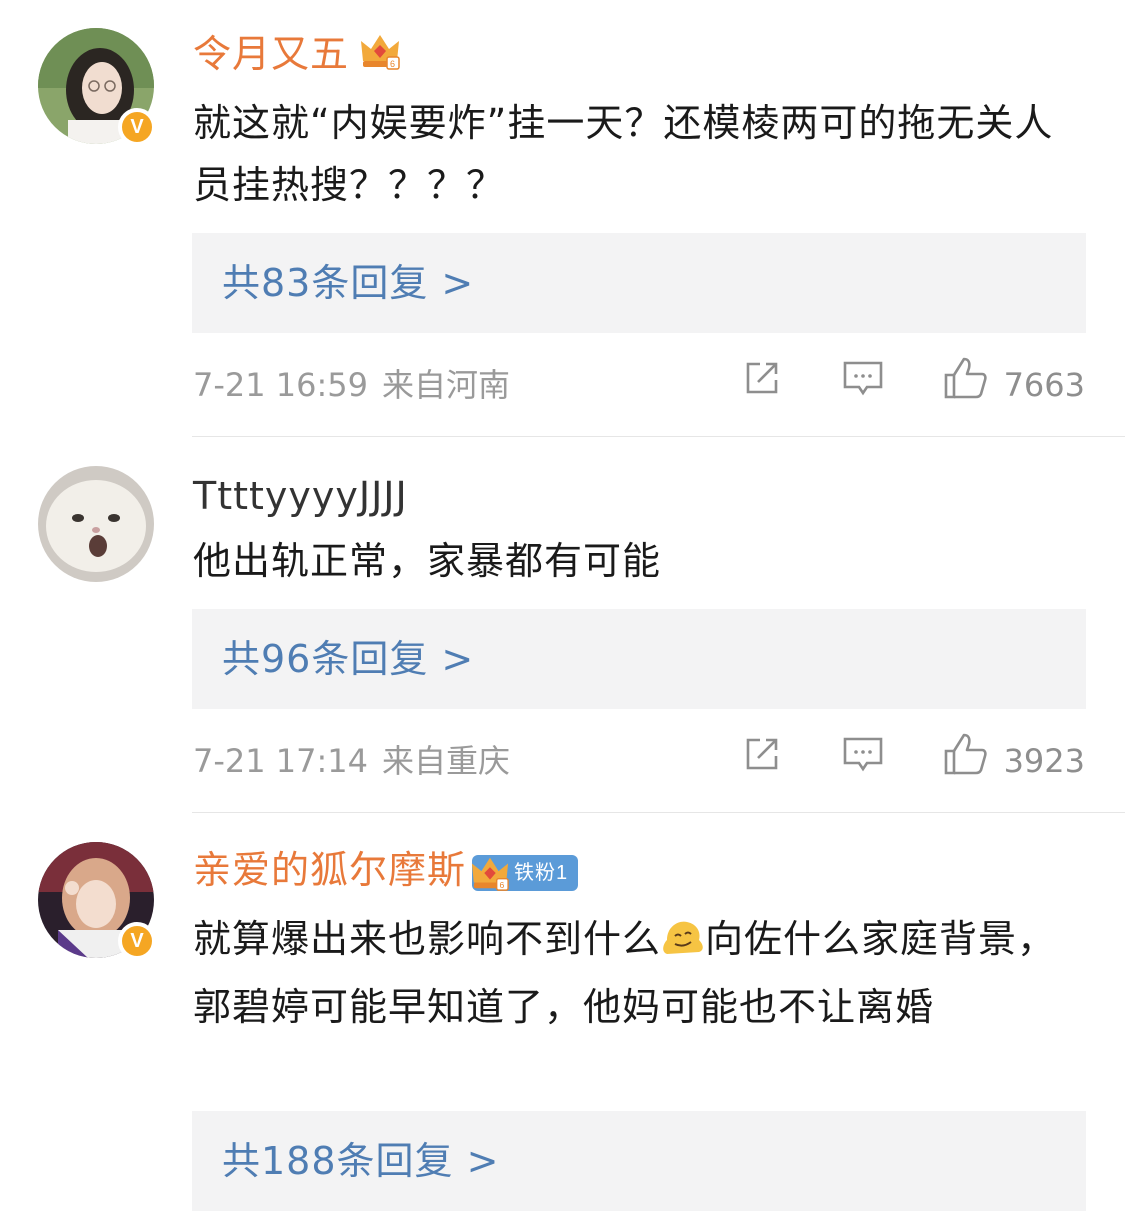 This screenshot has height=1214, width=1125. I want to click on melting-face-emoji-icon, so click(683, 945).